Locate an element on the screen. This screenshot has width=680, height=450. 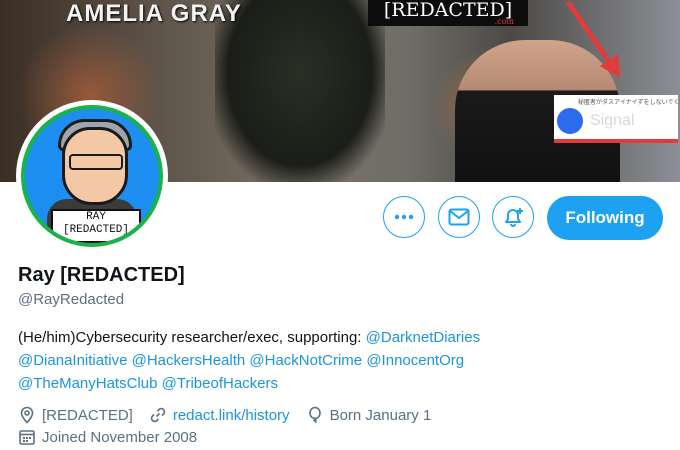
profile-handle: @RayRedacted is located at coordinates (71, 299).